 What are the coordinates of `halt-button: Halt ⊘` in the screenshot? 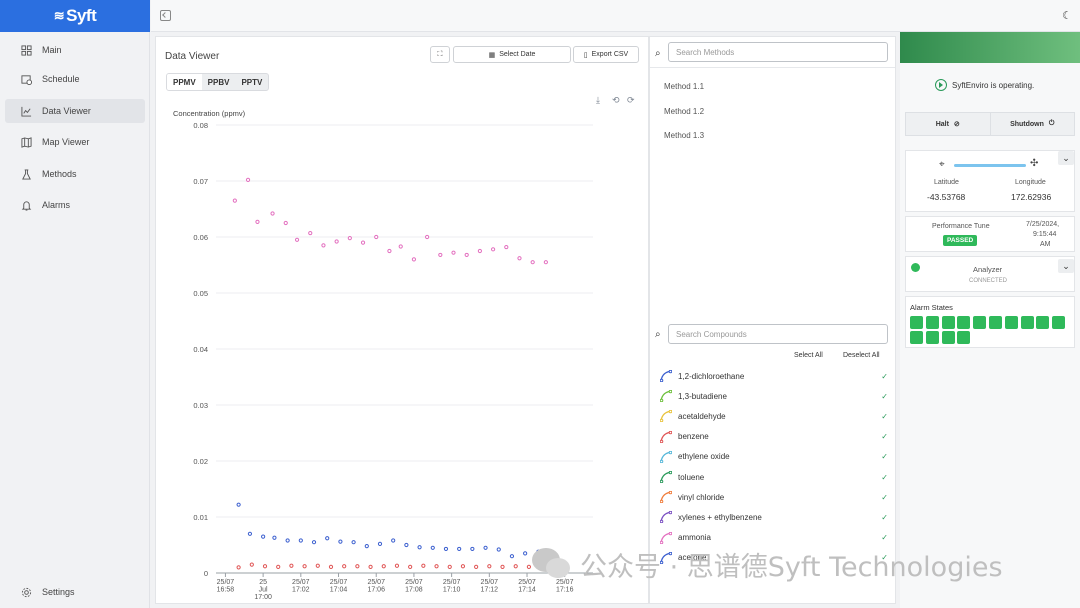 It's located at (948, 124).